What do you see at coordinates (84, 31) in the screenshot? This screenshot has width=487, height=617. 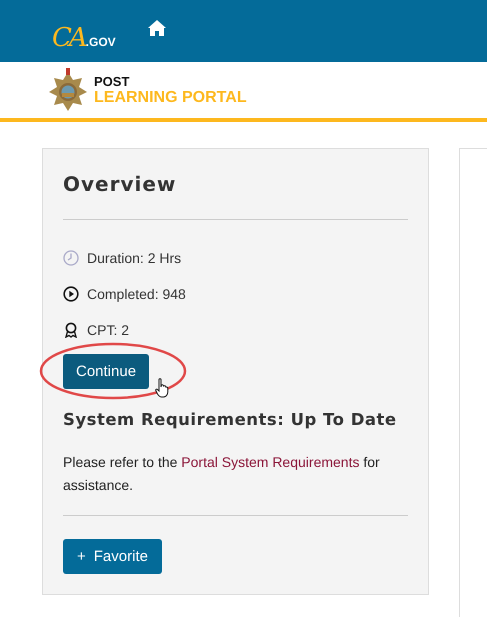 I see `ca-gov-logo: CA.GOV` at bounding box center [84, 31].